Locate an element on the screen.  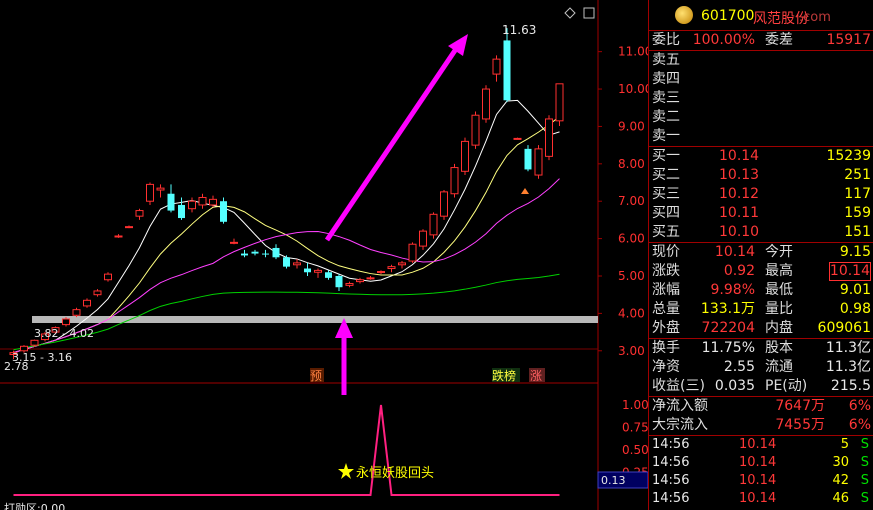
order-ratio-row: 委比 100.00% 委差 15917 is located at coordinates (761, 41).